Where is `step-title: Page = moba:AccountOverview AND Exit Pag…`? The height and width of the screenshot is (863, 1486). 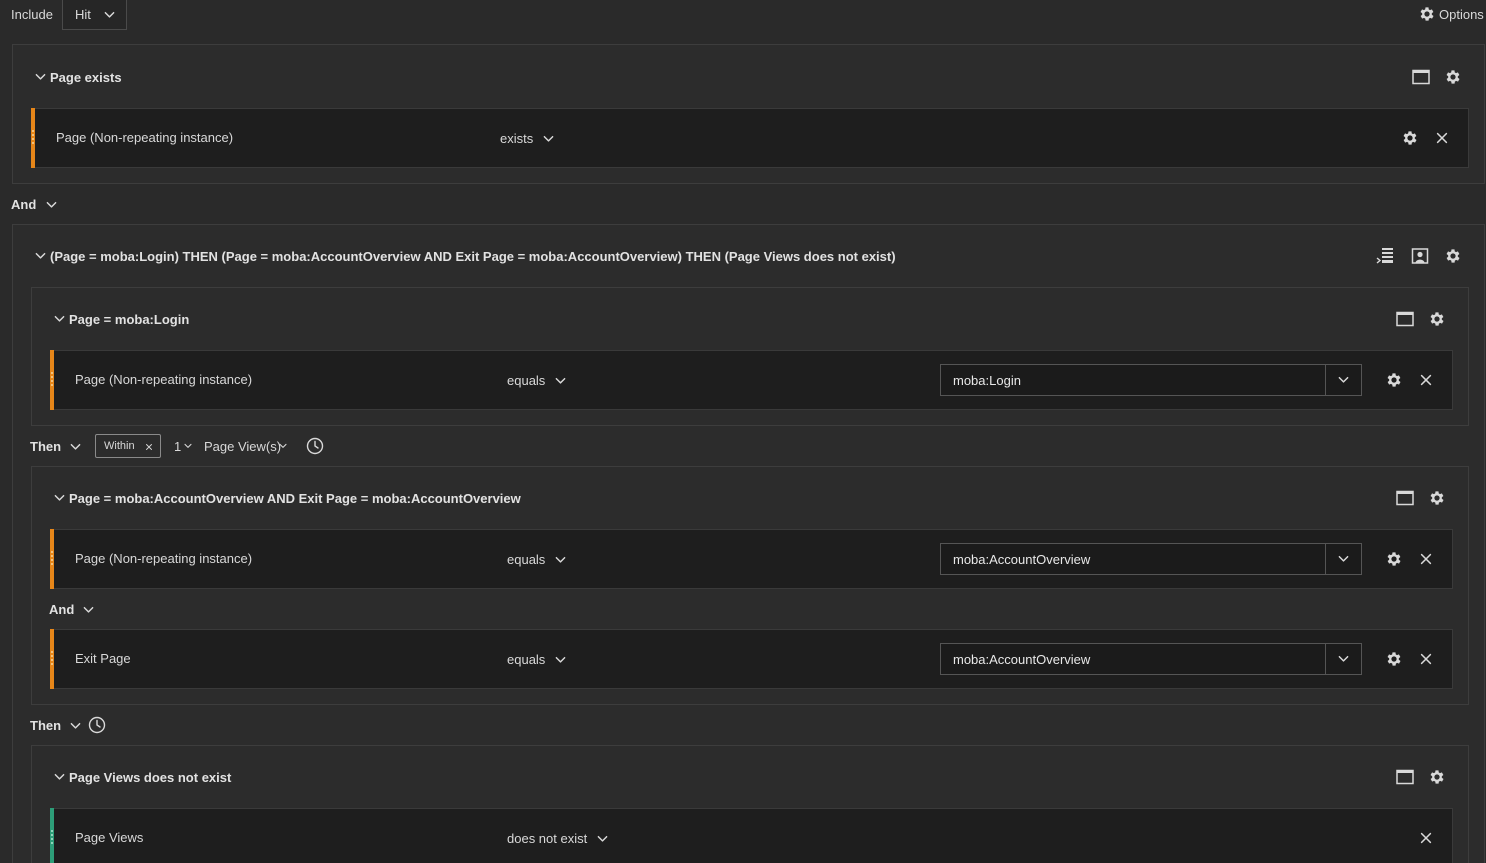 step-title: Page = moba:AccountOverview AND Exit Pag… is located at coordinates (295, 498).